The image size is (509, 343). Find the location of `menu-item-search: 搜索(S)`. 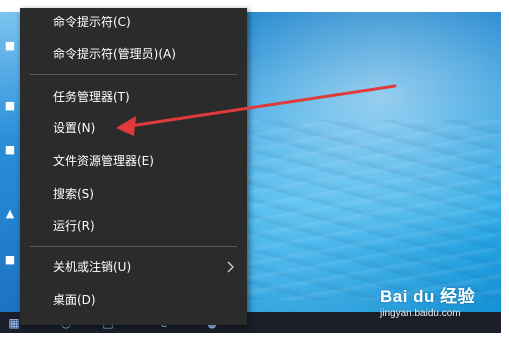

menu-item-search: 搜索(S) is located at coordinates (133, 194).